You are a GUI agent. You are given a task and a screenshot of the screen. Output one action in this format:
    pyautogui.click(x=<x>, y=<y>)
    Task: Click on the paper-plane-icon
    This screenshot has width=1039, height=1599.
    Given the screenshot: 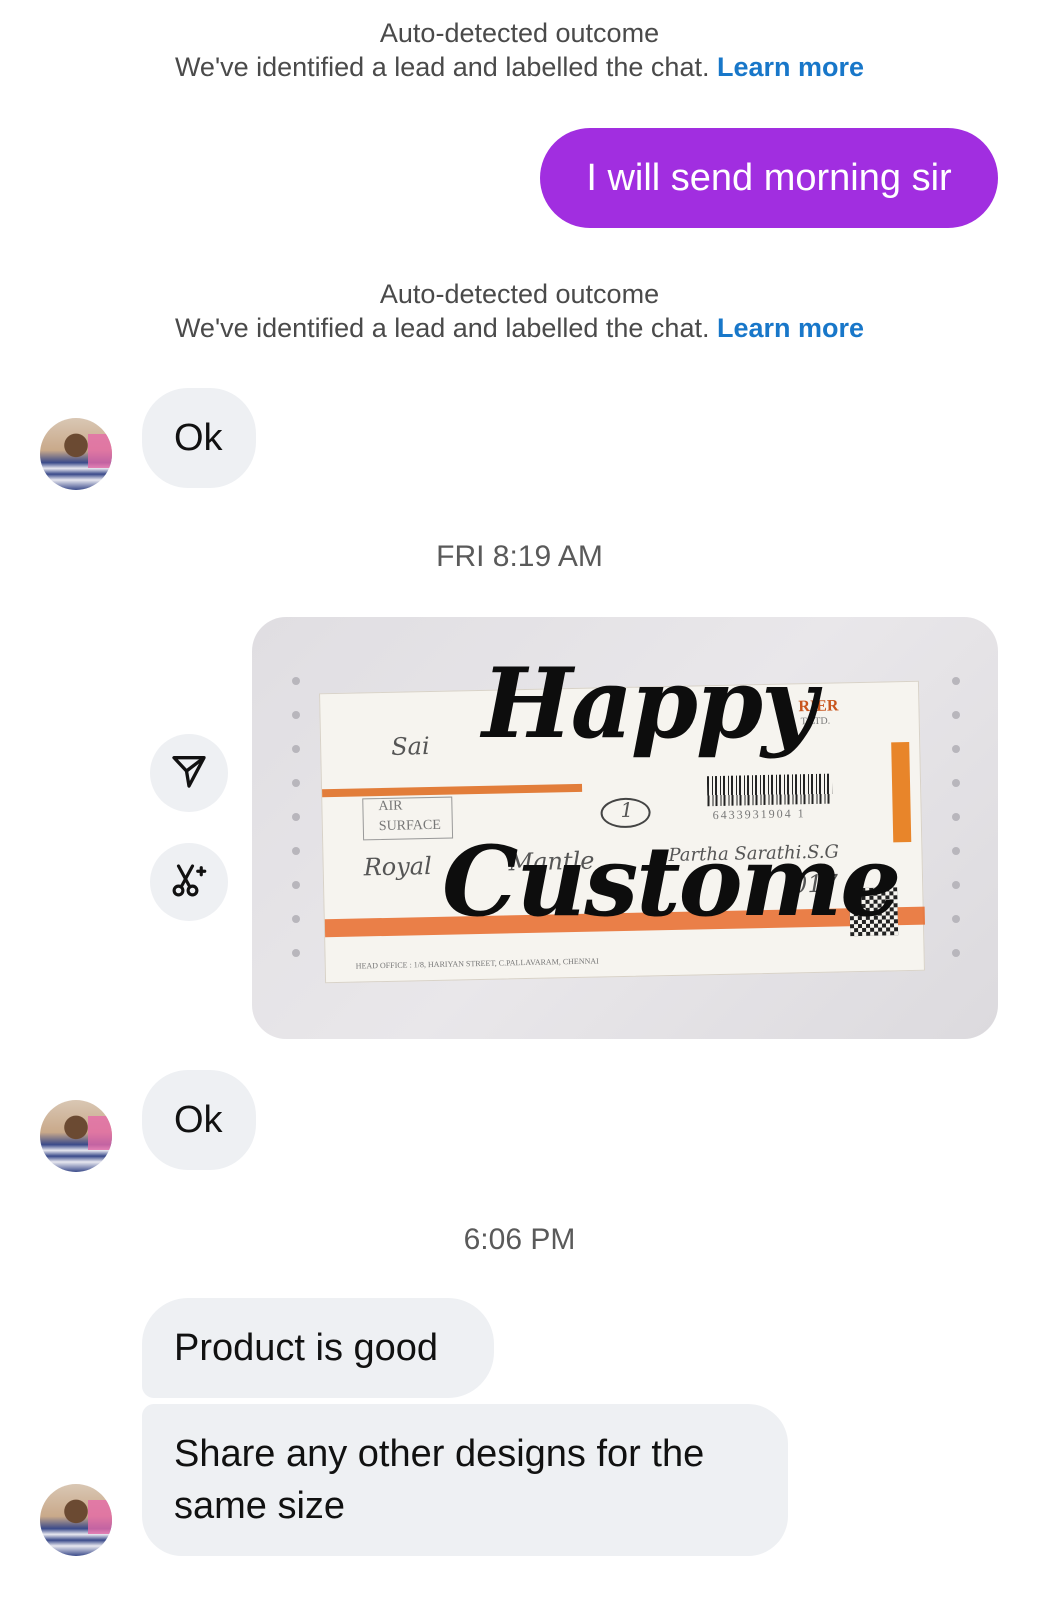 What is the action you would take?
    pyautogui.click(x=189, y=773)
    